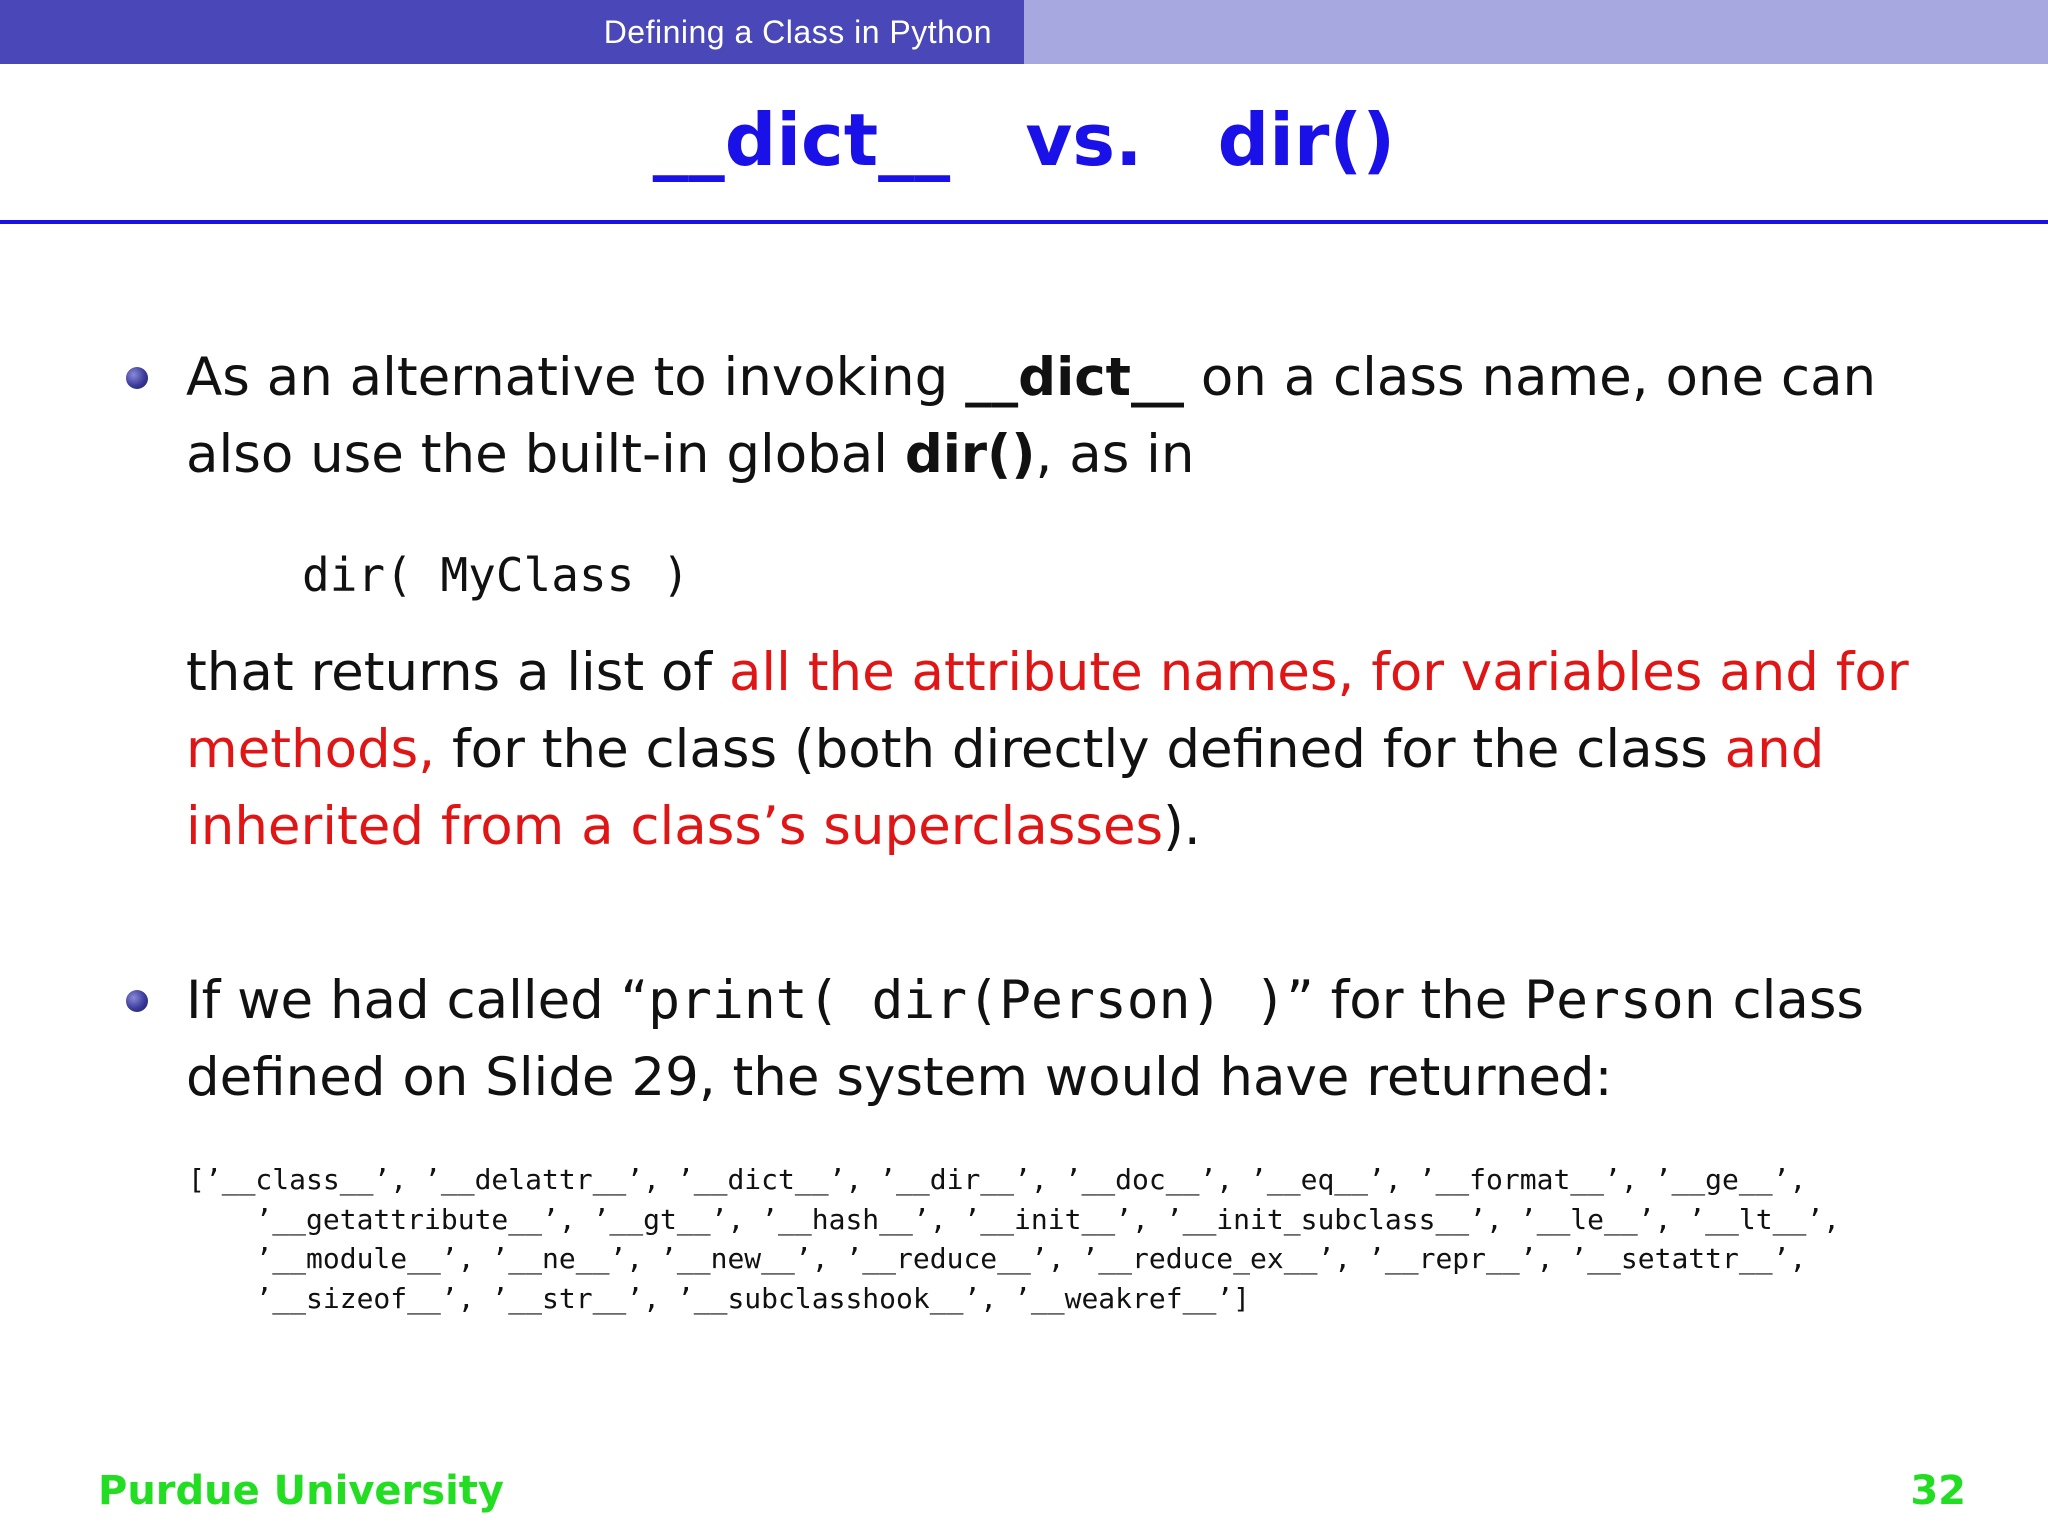  Describe the element at coordinates (512, 32) in the screenshot. I see `header-section-panel: Defining a Class in Python` at that location.